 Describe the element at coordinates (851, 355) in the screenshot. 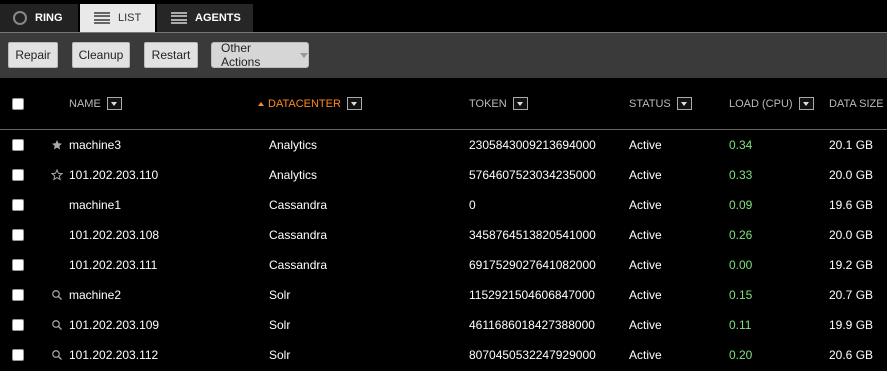

I see `node-data-size: 20.6 GB` at that location.